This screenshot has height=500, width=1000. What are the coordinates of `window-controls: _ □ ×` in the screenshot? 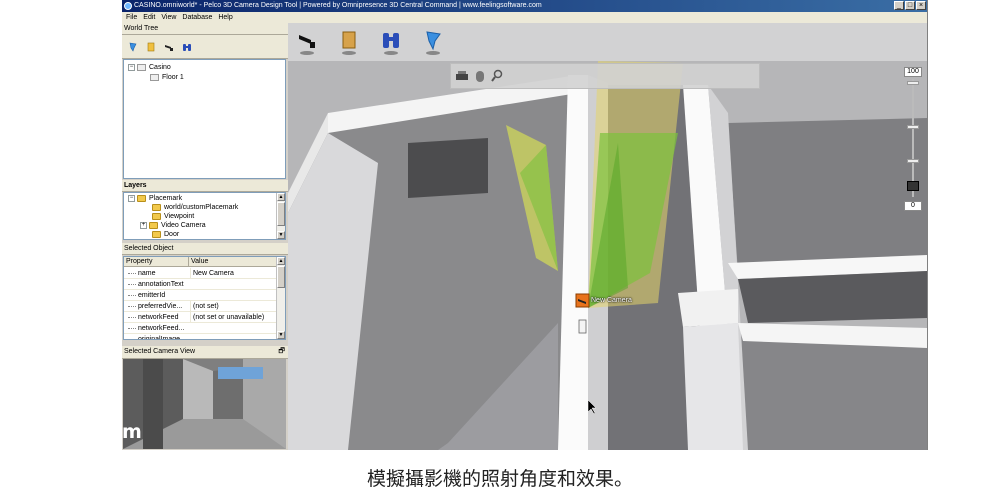 It's located at (910, 5).